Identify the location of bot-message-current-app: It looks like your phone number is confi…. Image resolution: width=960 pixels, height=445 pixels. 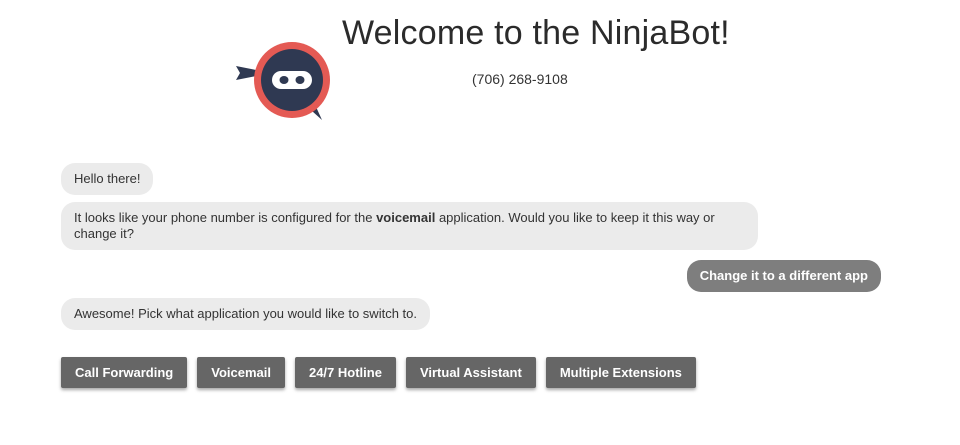
(409, 226).